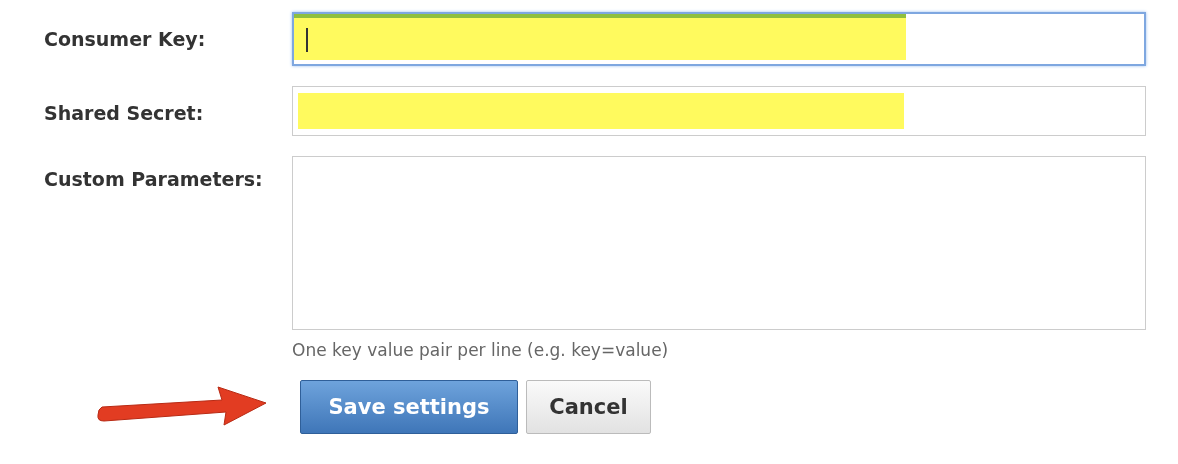 This screenshot has width=1178, height=464. I want to click on cancel-button: Cancel, so click(588, 407).